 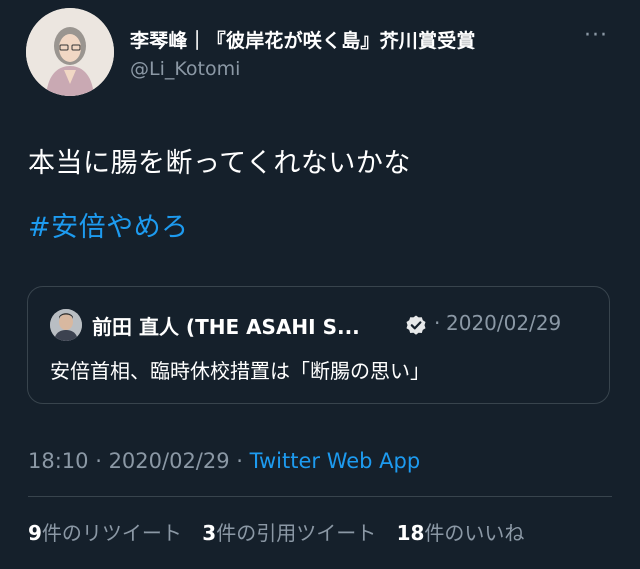 I want to click on likes-stat: 18件のいいね, so click(x=461, y=533).